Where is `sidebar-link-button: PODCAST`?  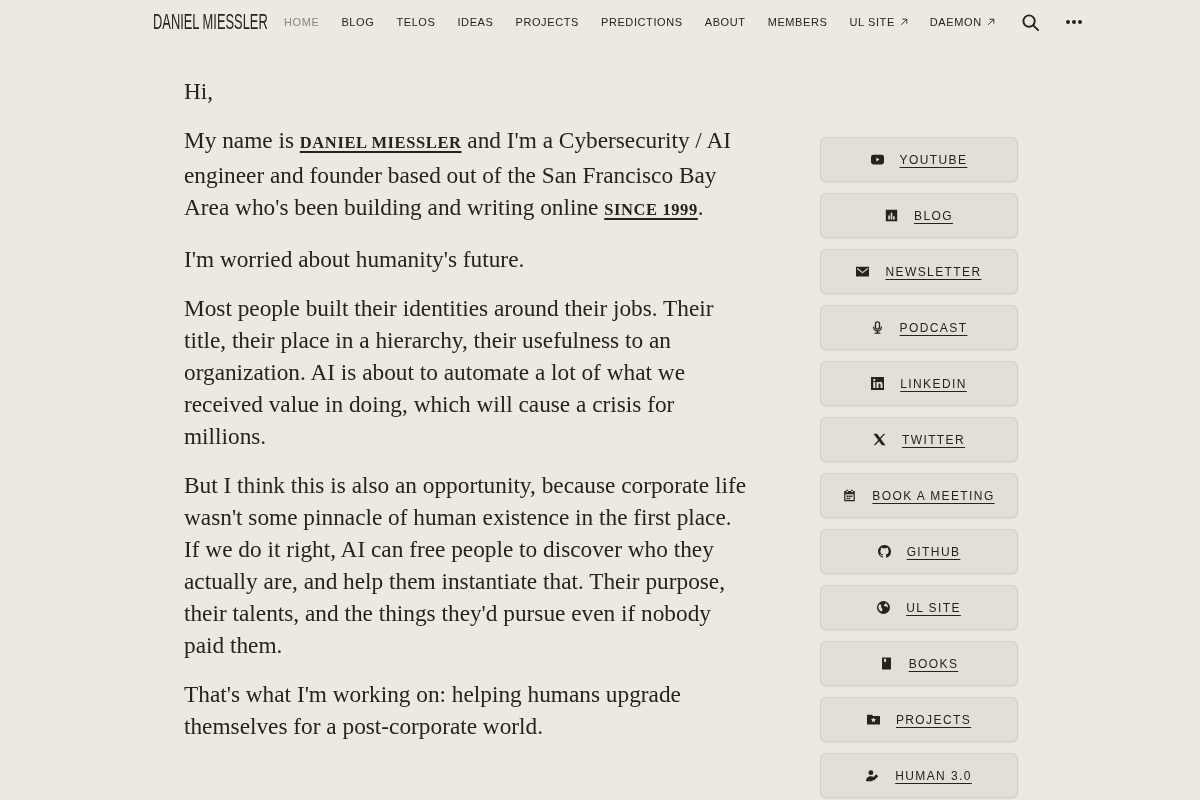 sidebar-link-button: PODCAST is located at coordinates (919, 327).